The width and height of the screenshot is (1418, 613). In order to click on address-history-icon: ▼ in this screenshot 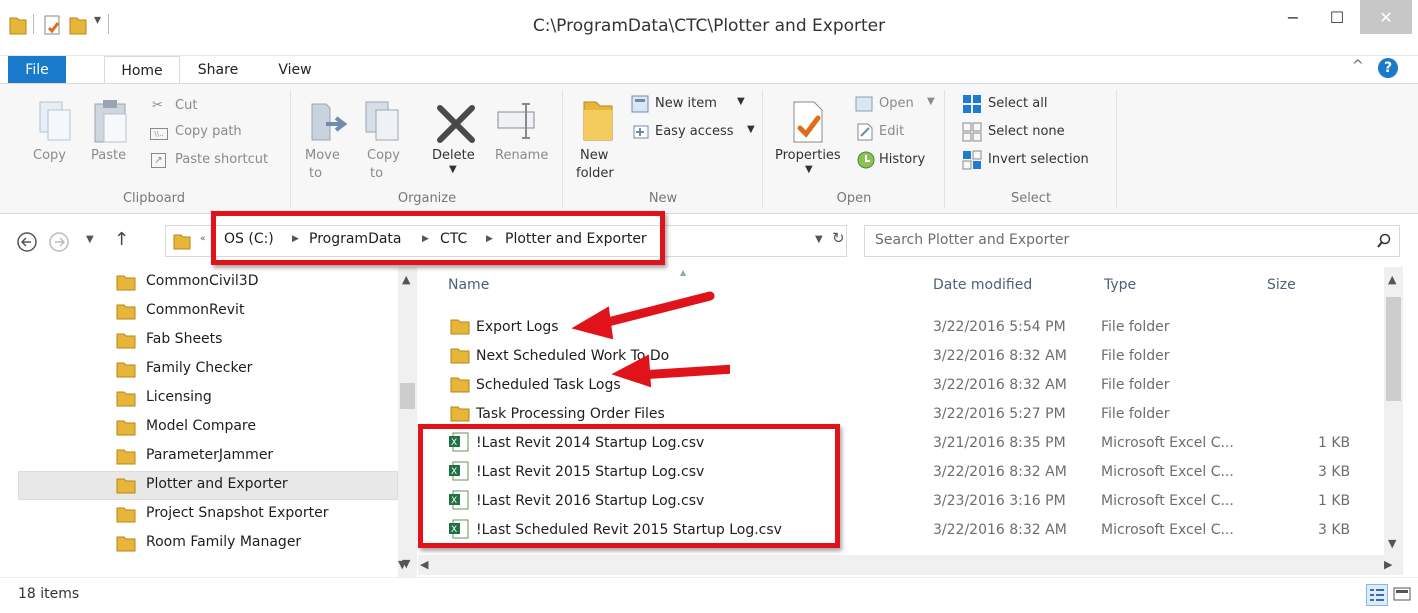, I will do `click(819, 239)`.